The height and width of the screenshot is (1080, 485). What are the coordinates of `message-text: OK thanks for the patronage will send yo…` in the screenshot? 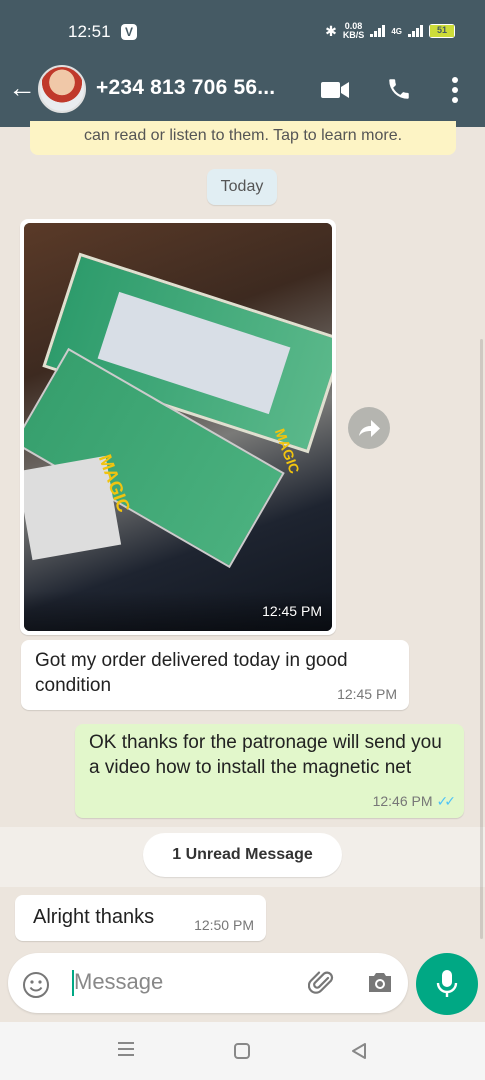 It's located at (265, 755).